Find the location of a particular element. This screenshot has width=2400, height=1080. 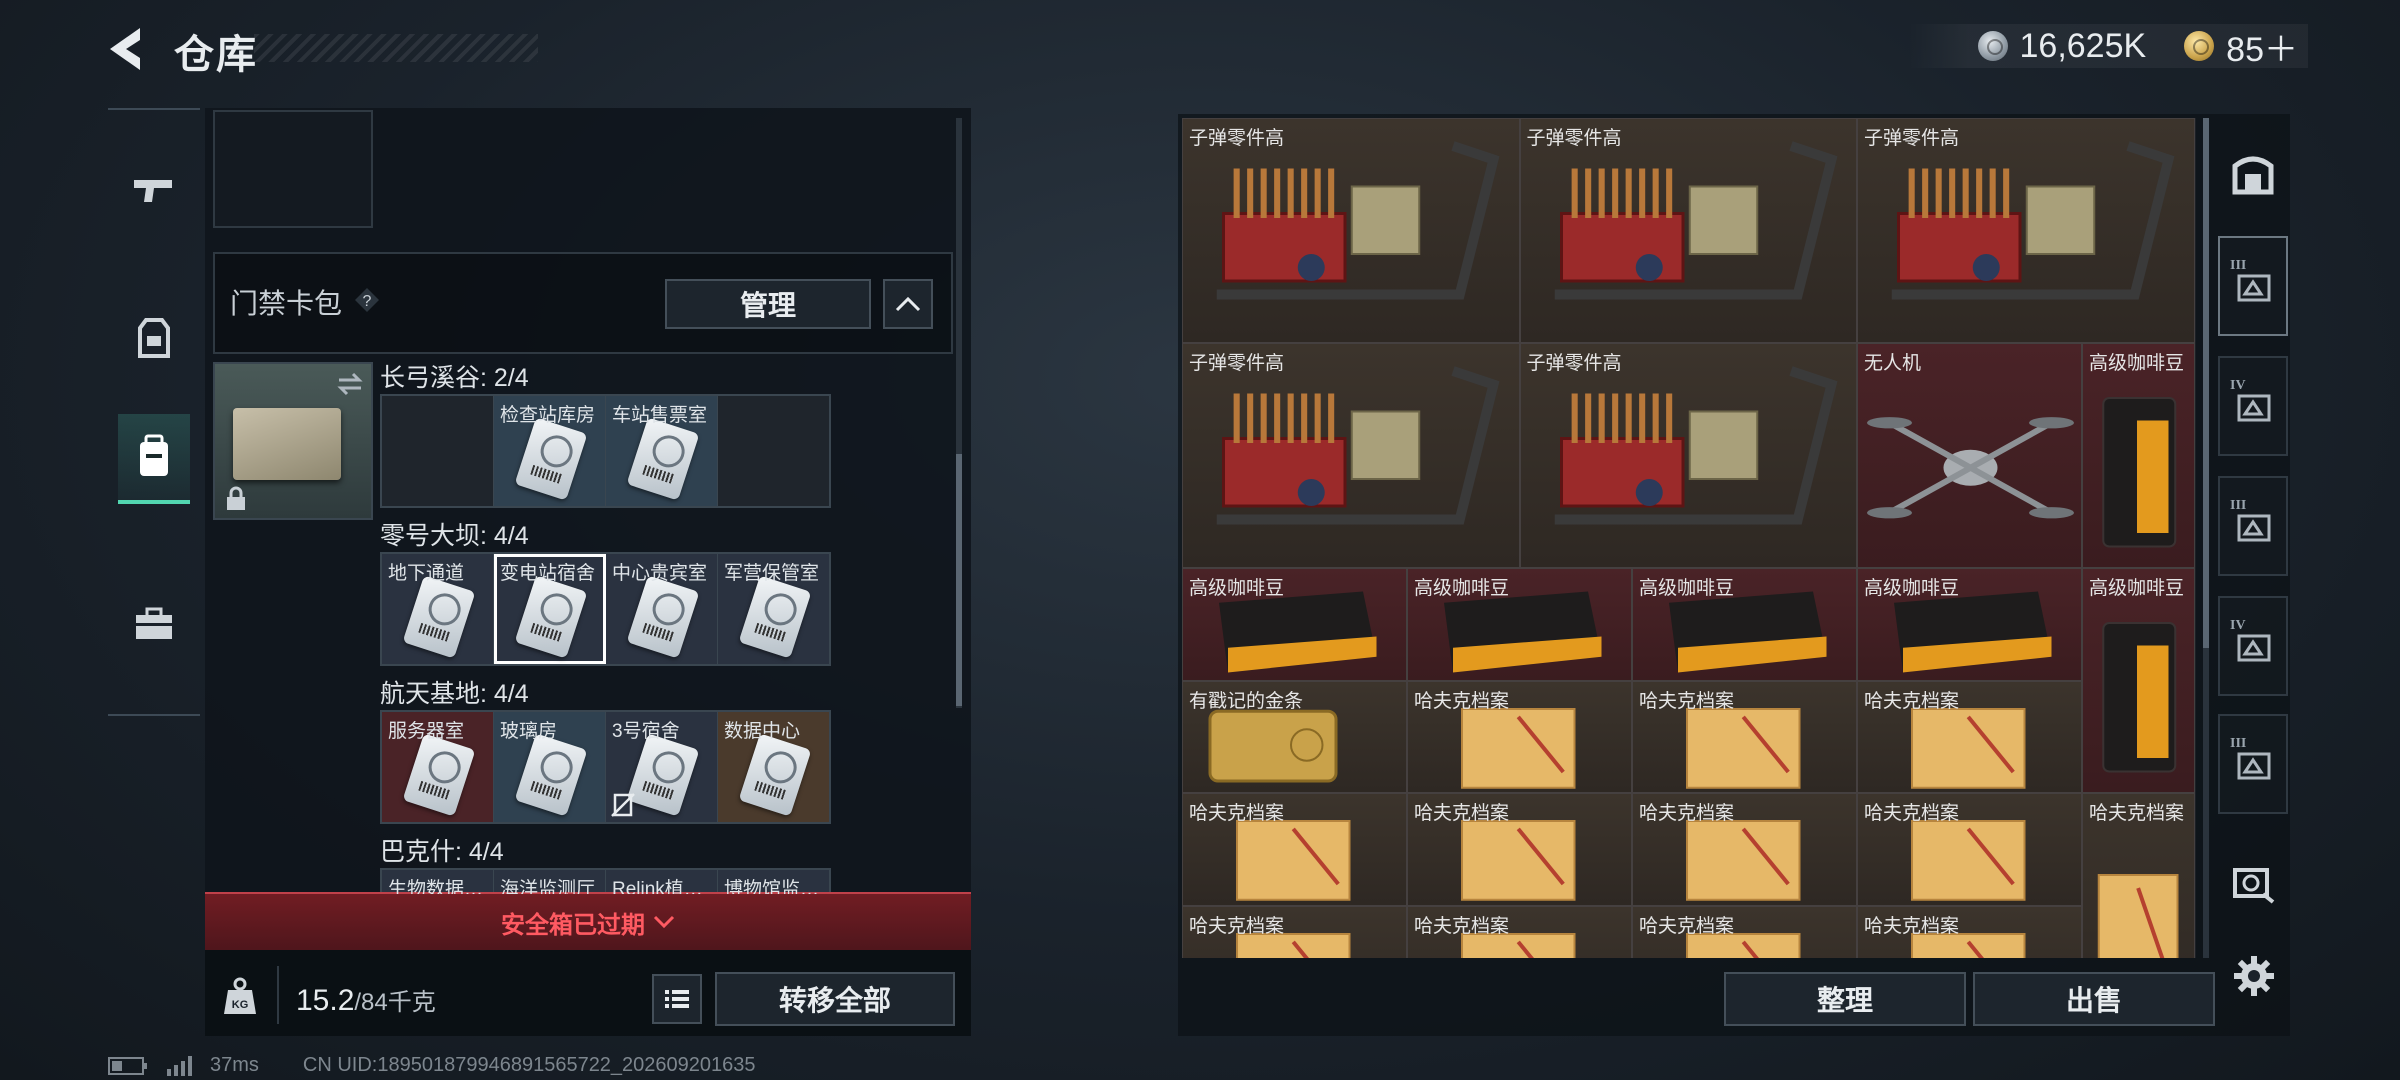

keycard-slot: 车站售票室 is located at coordinates (662, 451).